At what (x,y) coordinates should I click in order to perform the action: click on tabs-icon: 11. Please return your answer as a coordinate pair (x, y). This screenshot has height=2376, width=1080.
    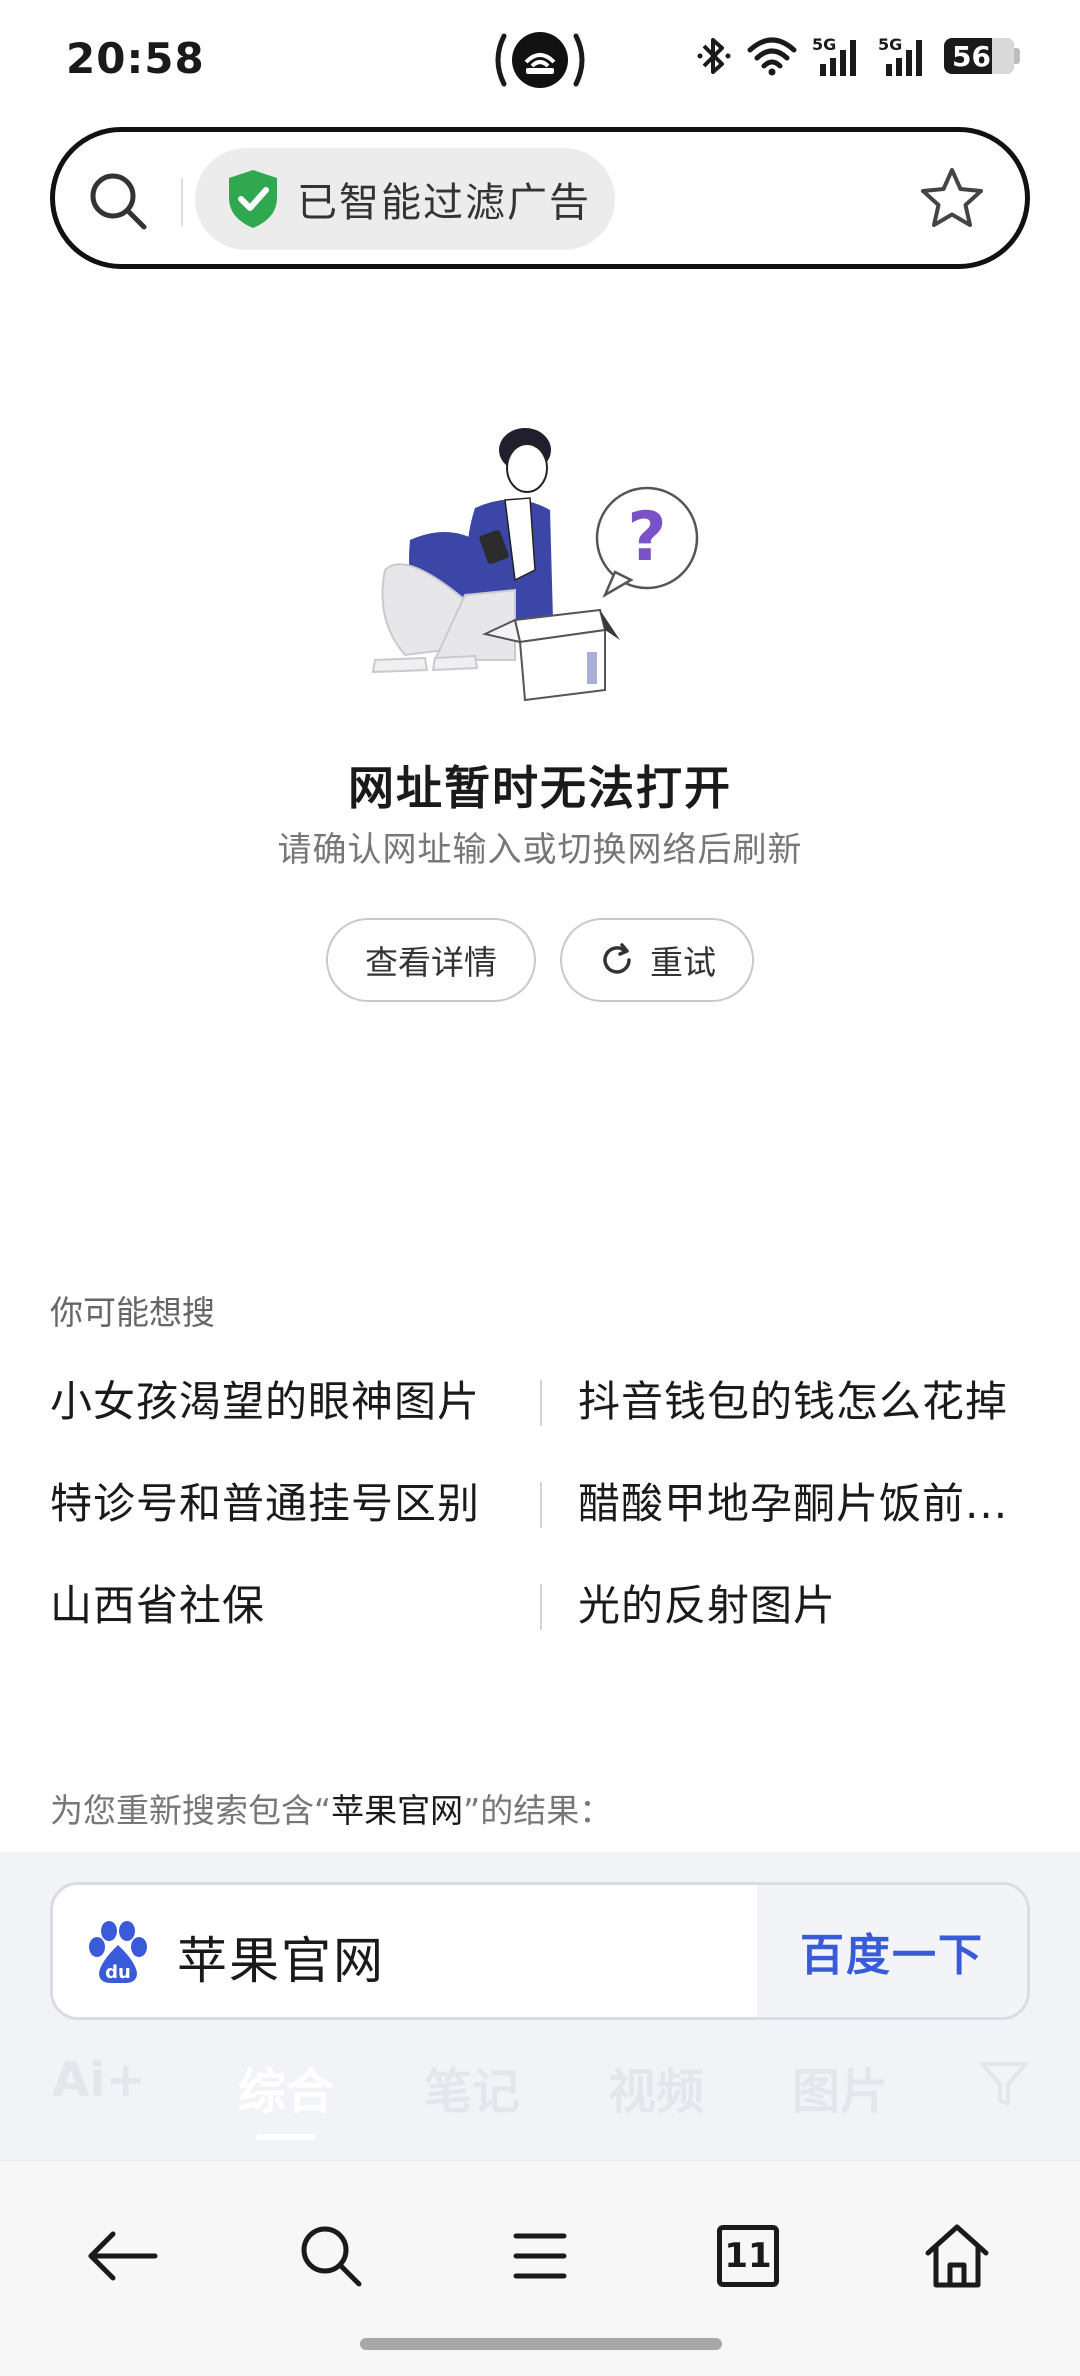
    Looking at the image, I should click on (748, 2256).